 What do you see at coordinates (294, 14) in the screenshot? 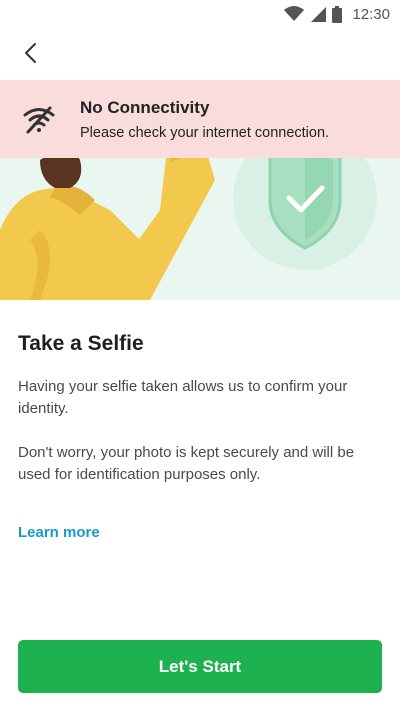
I see `wifi-icon` at bounding box center [294, 14].